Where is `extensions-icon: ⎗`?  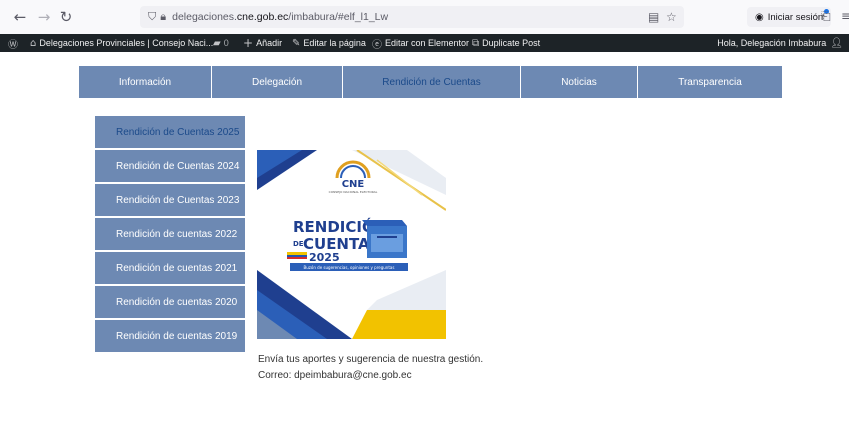 extensions-icon: ⎗ is located at coordinates (826, 16).